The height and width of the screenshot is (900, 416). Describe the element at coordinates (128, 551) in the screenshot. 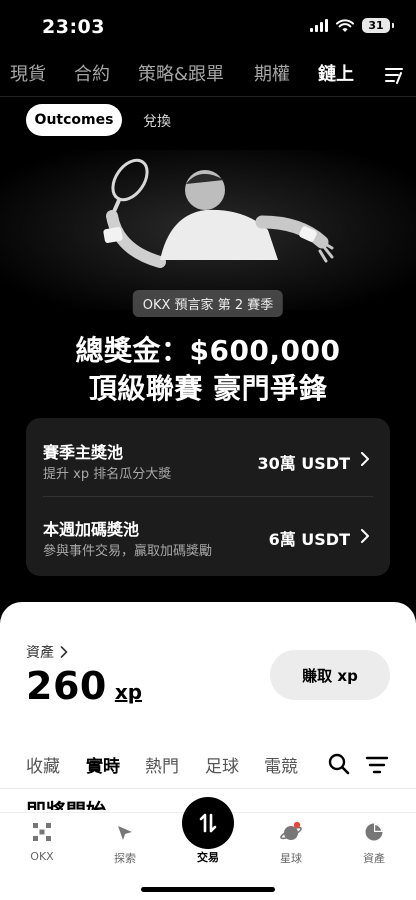

I see `pool-subtitle: 參與事件交易，贏取加碼獎勵` at that location.